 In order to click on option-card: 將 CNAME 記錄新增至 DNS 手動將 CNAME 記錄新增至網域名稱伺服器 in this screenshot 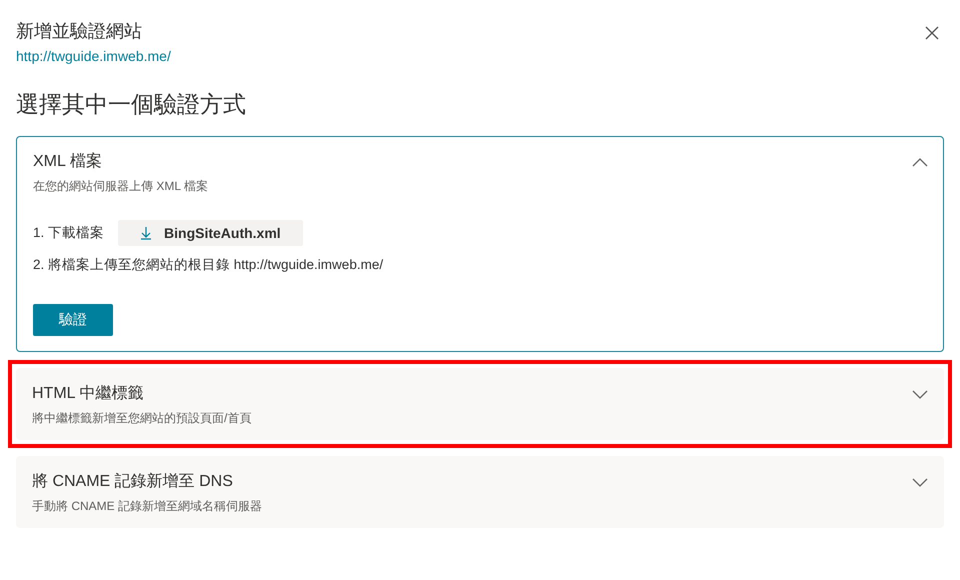, I will do `click(480, 492)`.